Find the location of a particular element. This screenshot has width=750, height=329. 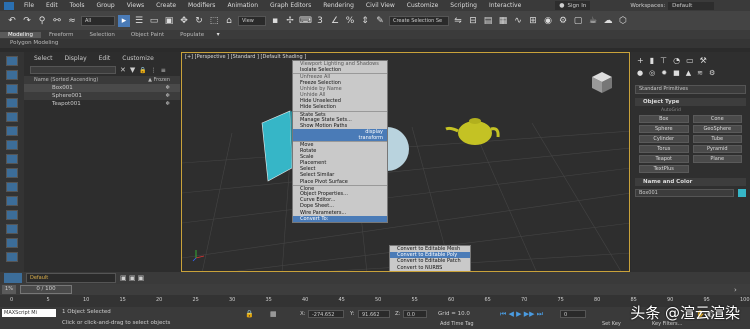

menu-tools: Tools is located at coordinates (77, 5).